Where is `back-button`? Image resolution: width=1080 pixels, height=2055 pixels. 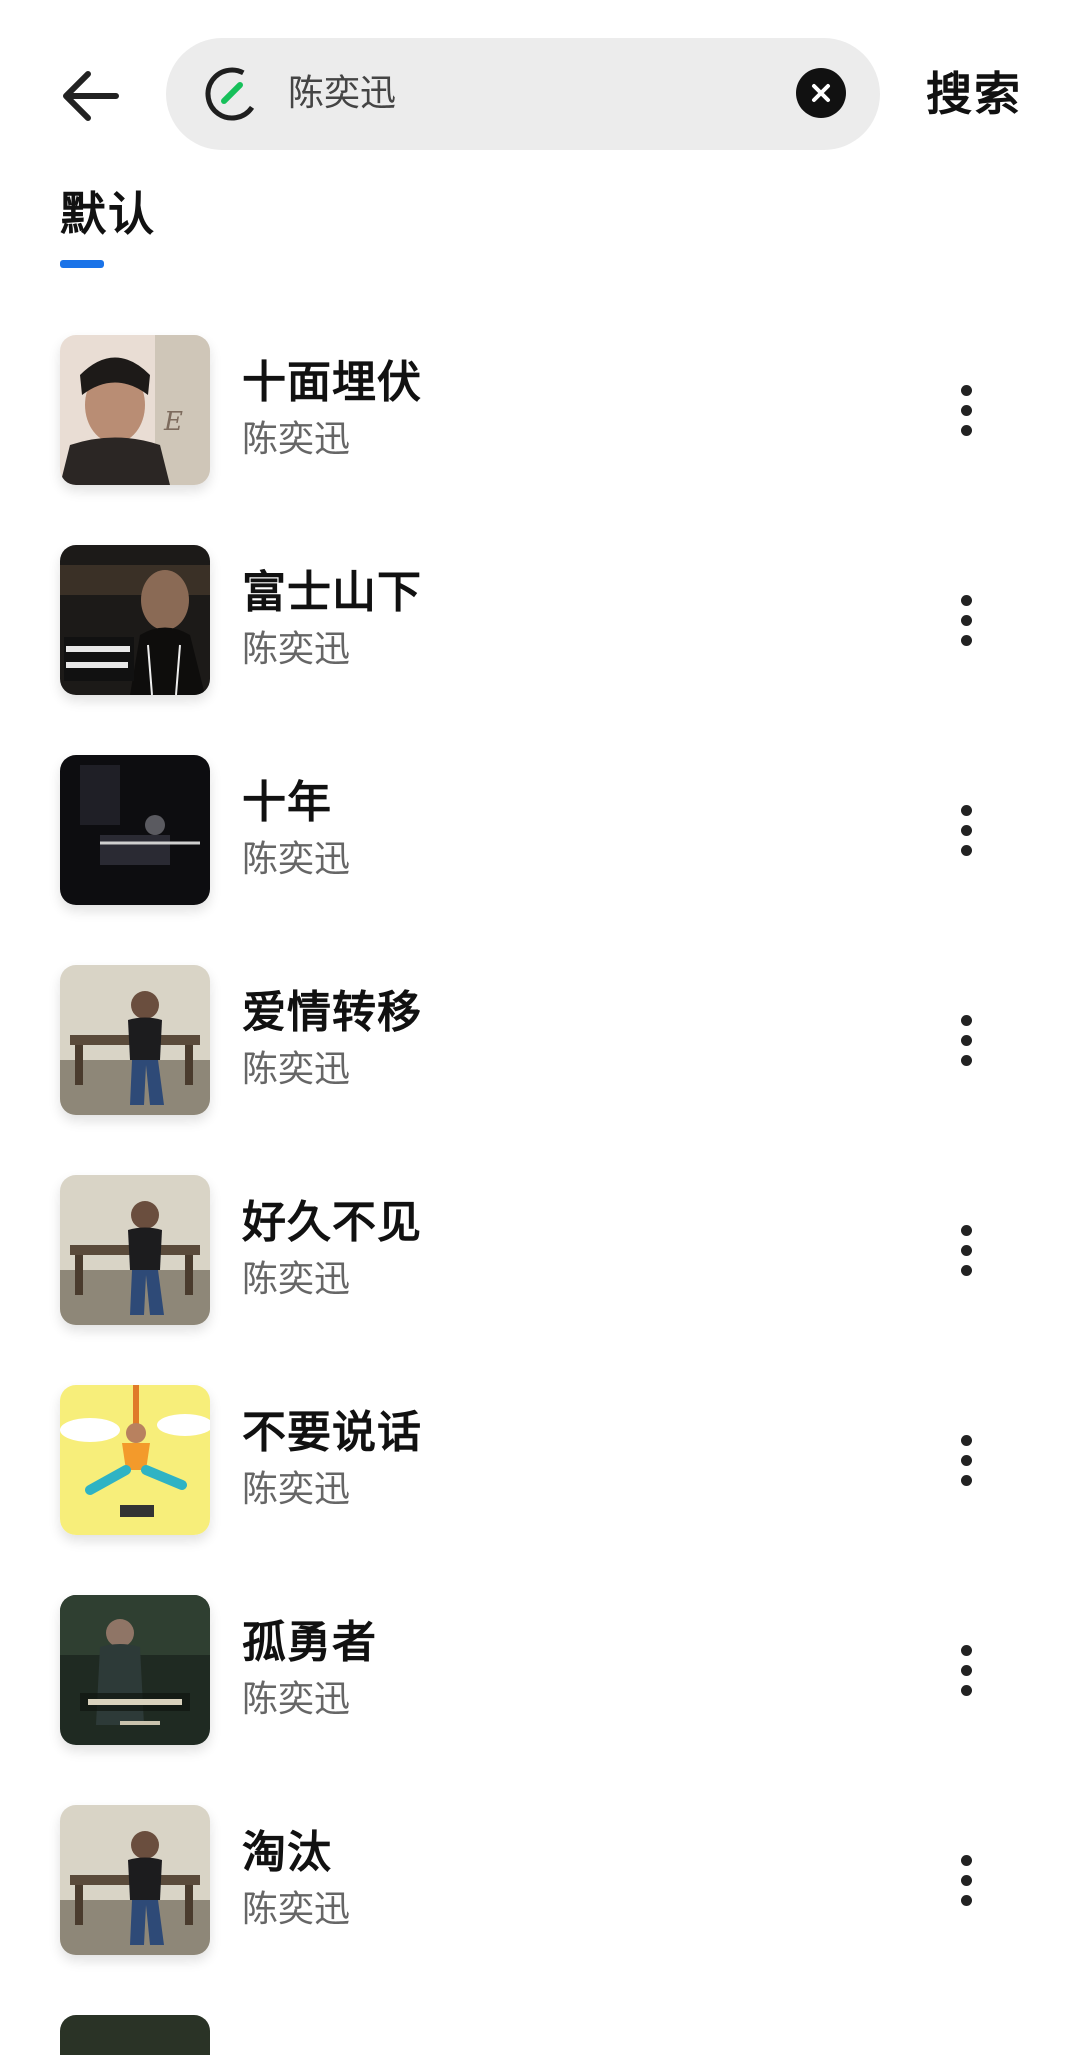
back-button is located at coordinates (90, 96).